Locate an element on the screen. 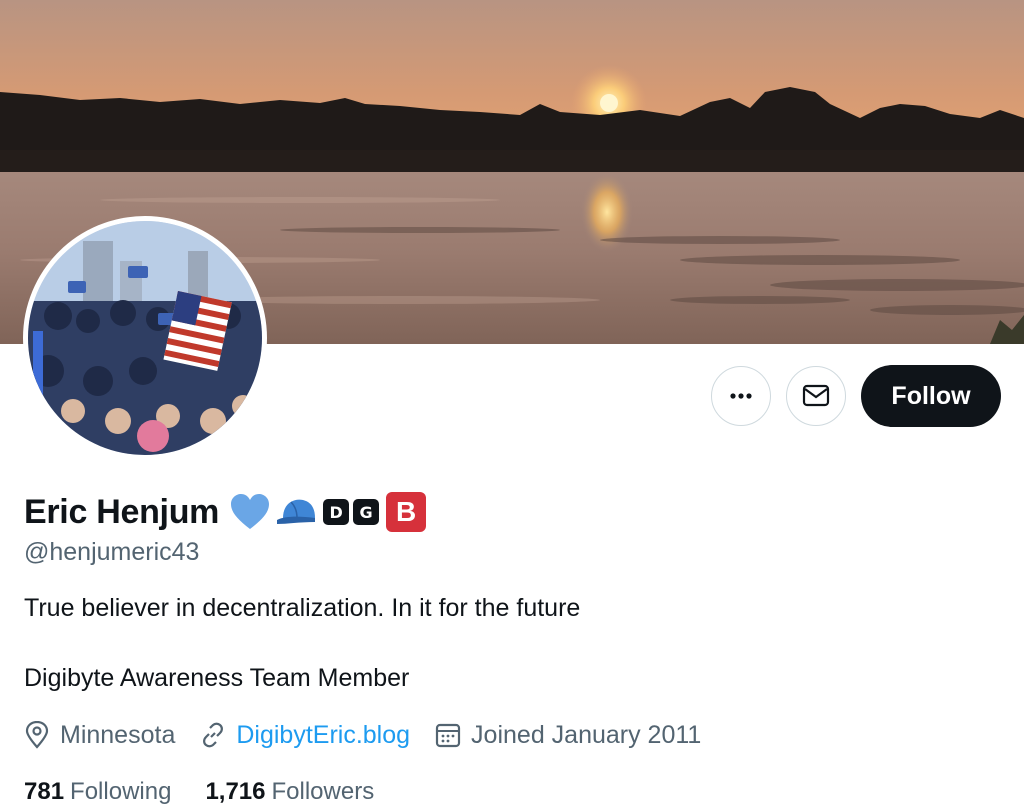 This screenshot has height=810, width=1024. badge-letter-d: D is located at coordinates (336, 512).